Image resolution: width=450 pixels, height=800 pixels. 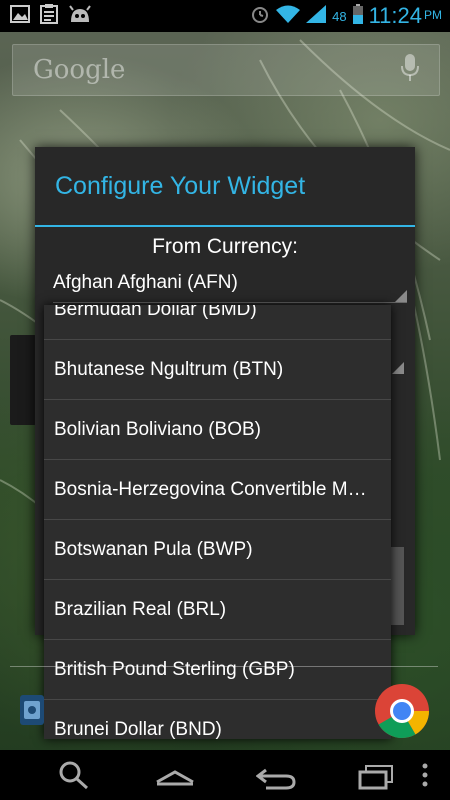 I want to click on list-item: Bhutanese Ngultrum (BTN), so click(x=217, y=370).